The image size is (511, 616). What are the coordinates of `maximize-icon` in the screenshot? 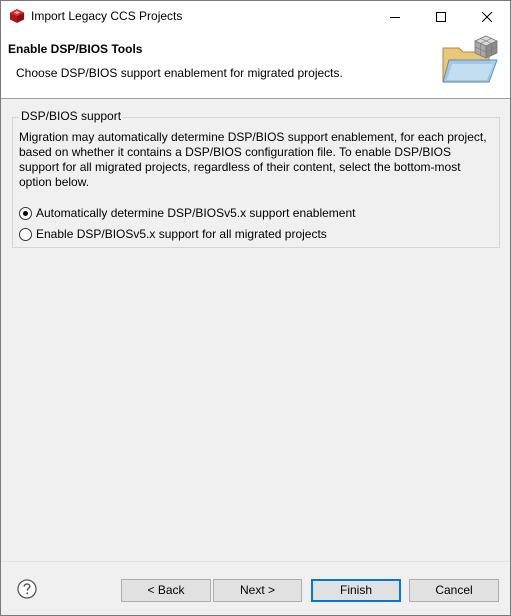 It's located at (441, 16).